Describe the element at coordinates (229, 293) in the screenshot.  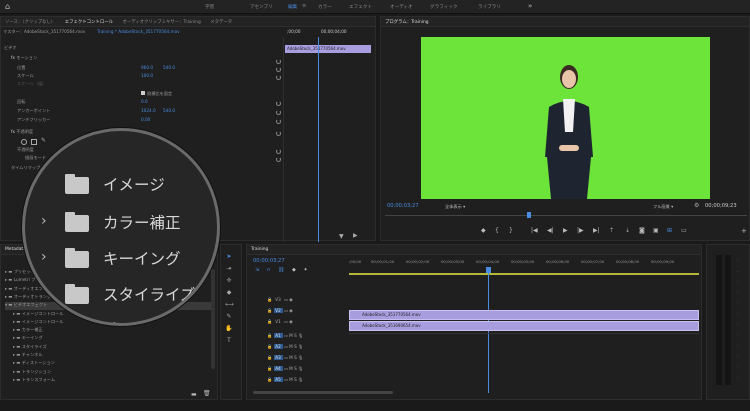
I see `razor-icon: ◆` at that location.